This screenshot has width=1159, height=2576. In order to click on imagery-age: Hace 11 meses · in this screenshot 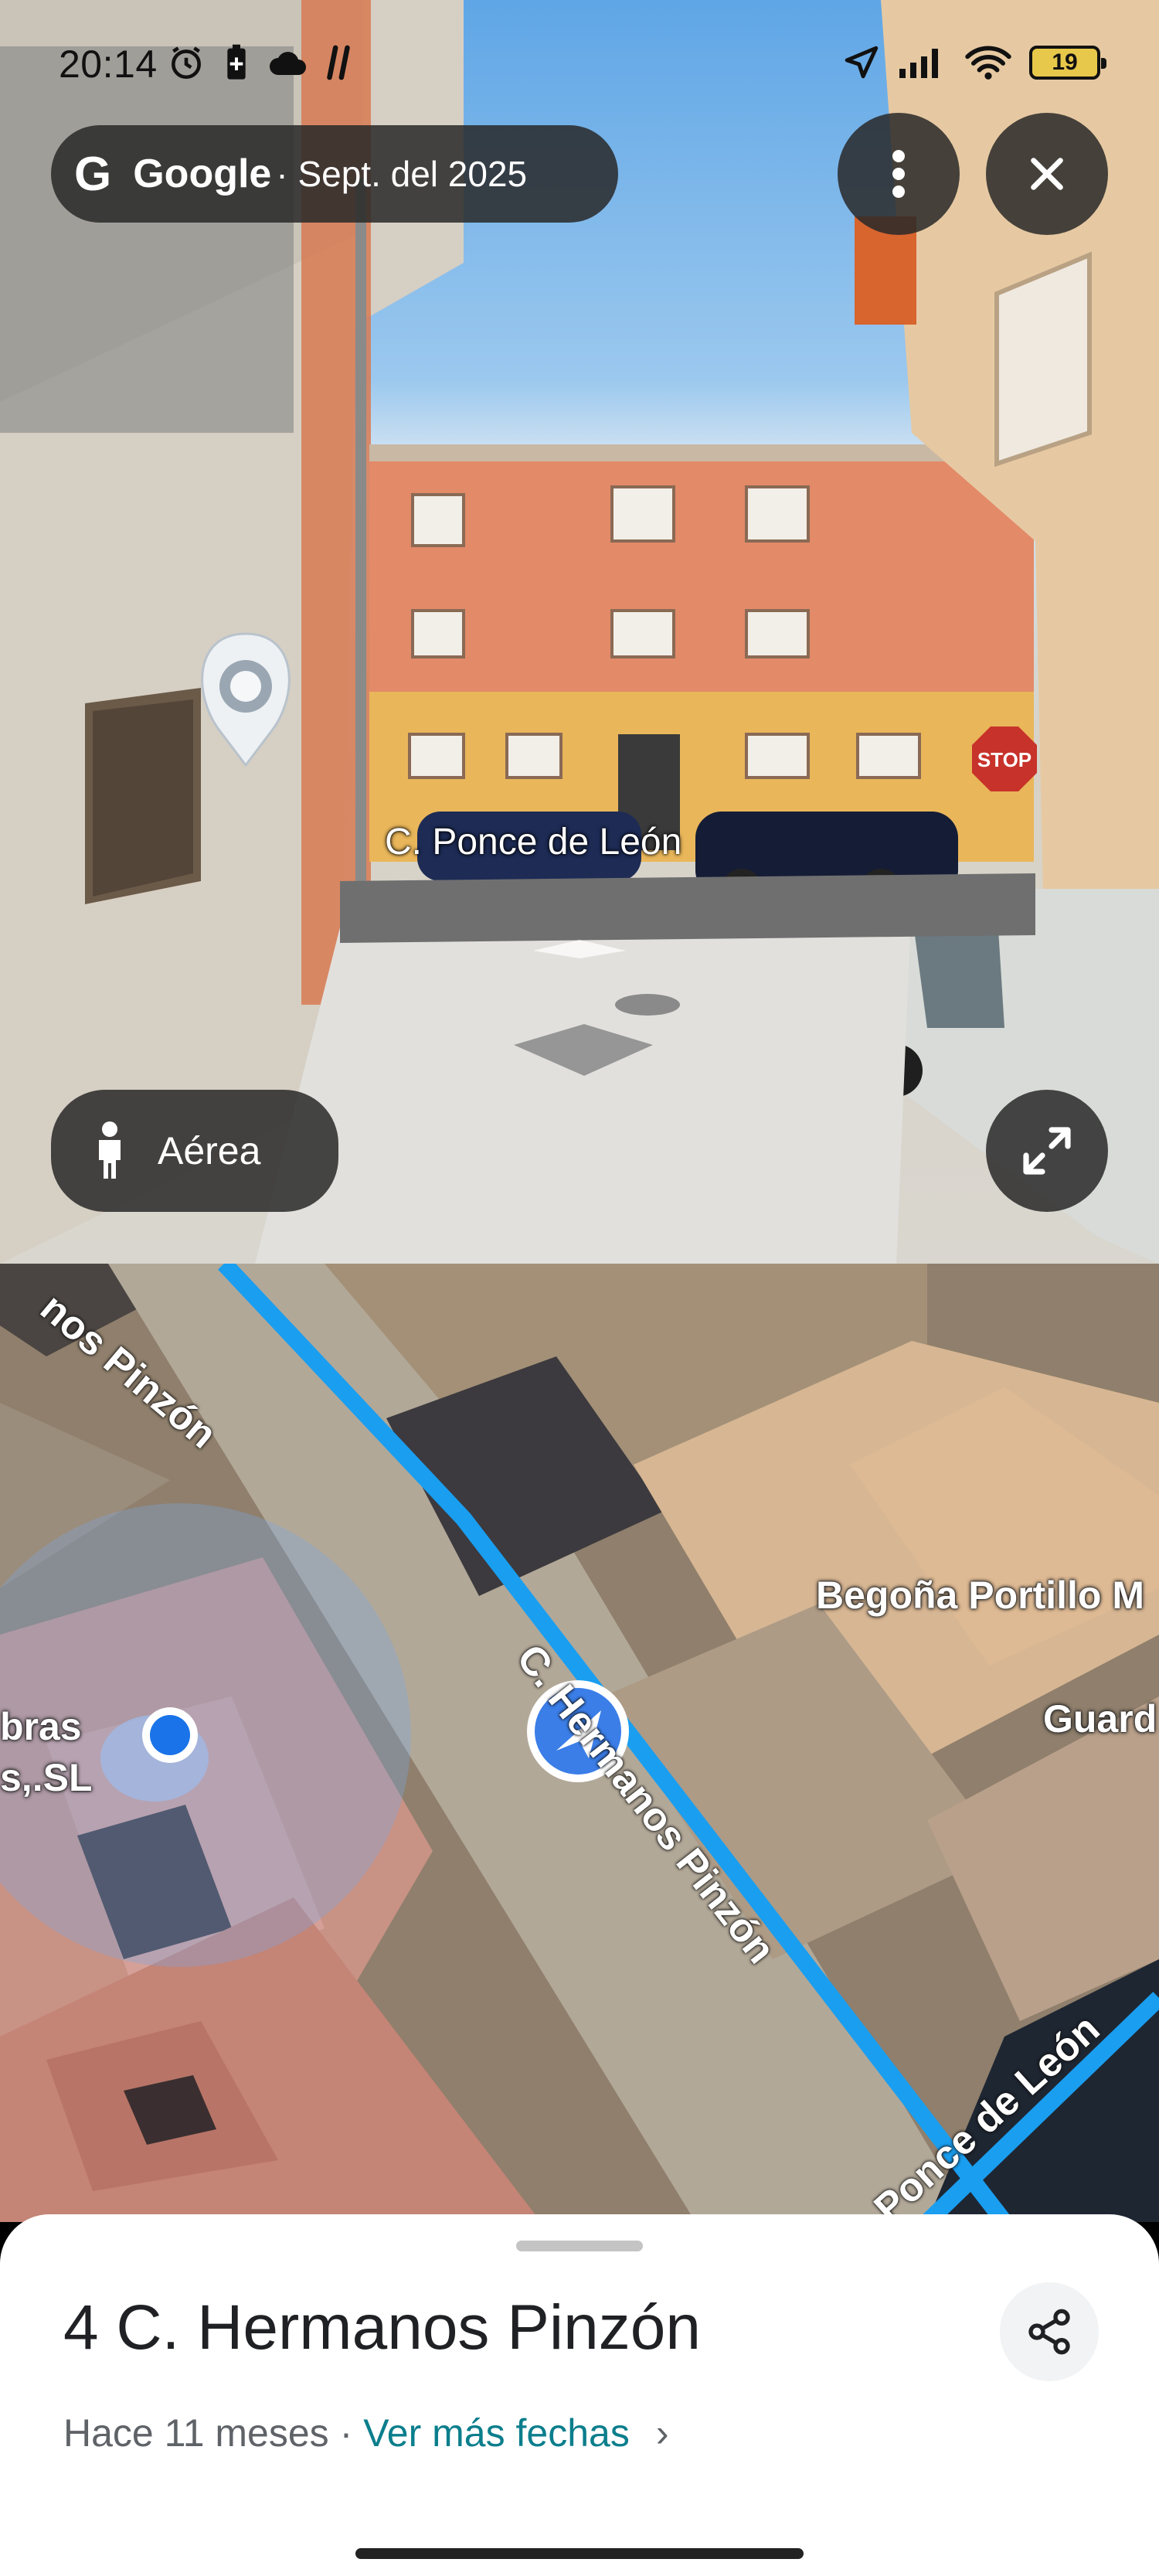, I will do `click(208, 2433)`.